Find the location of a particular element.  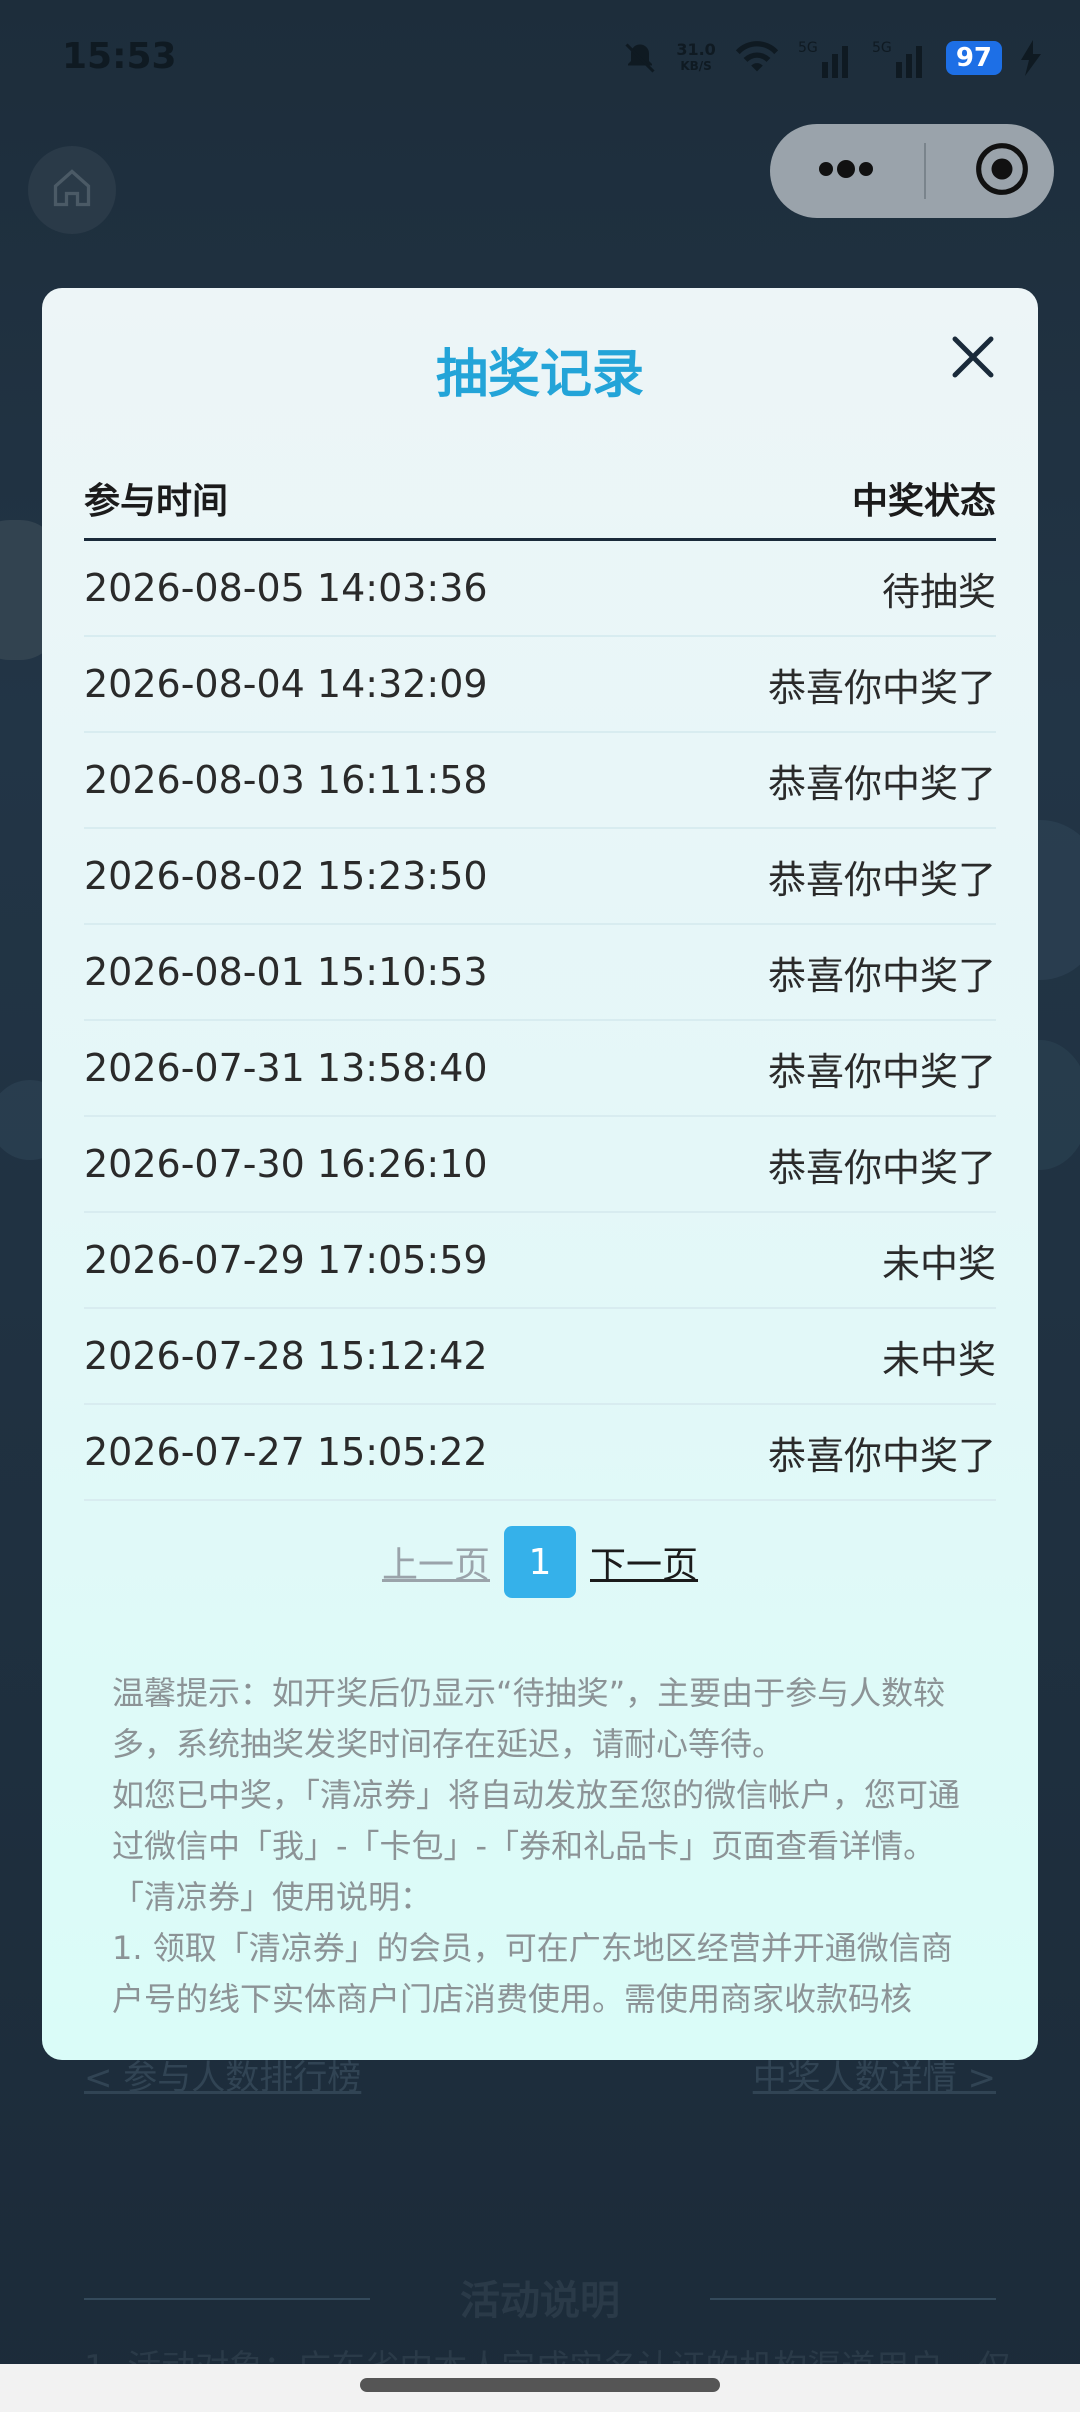

home-indicator is located at coordinates (540, 2385).